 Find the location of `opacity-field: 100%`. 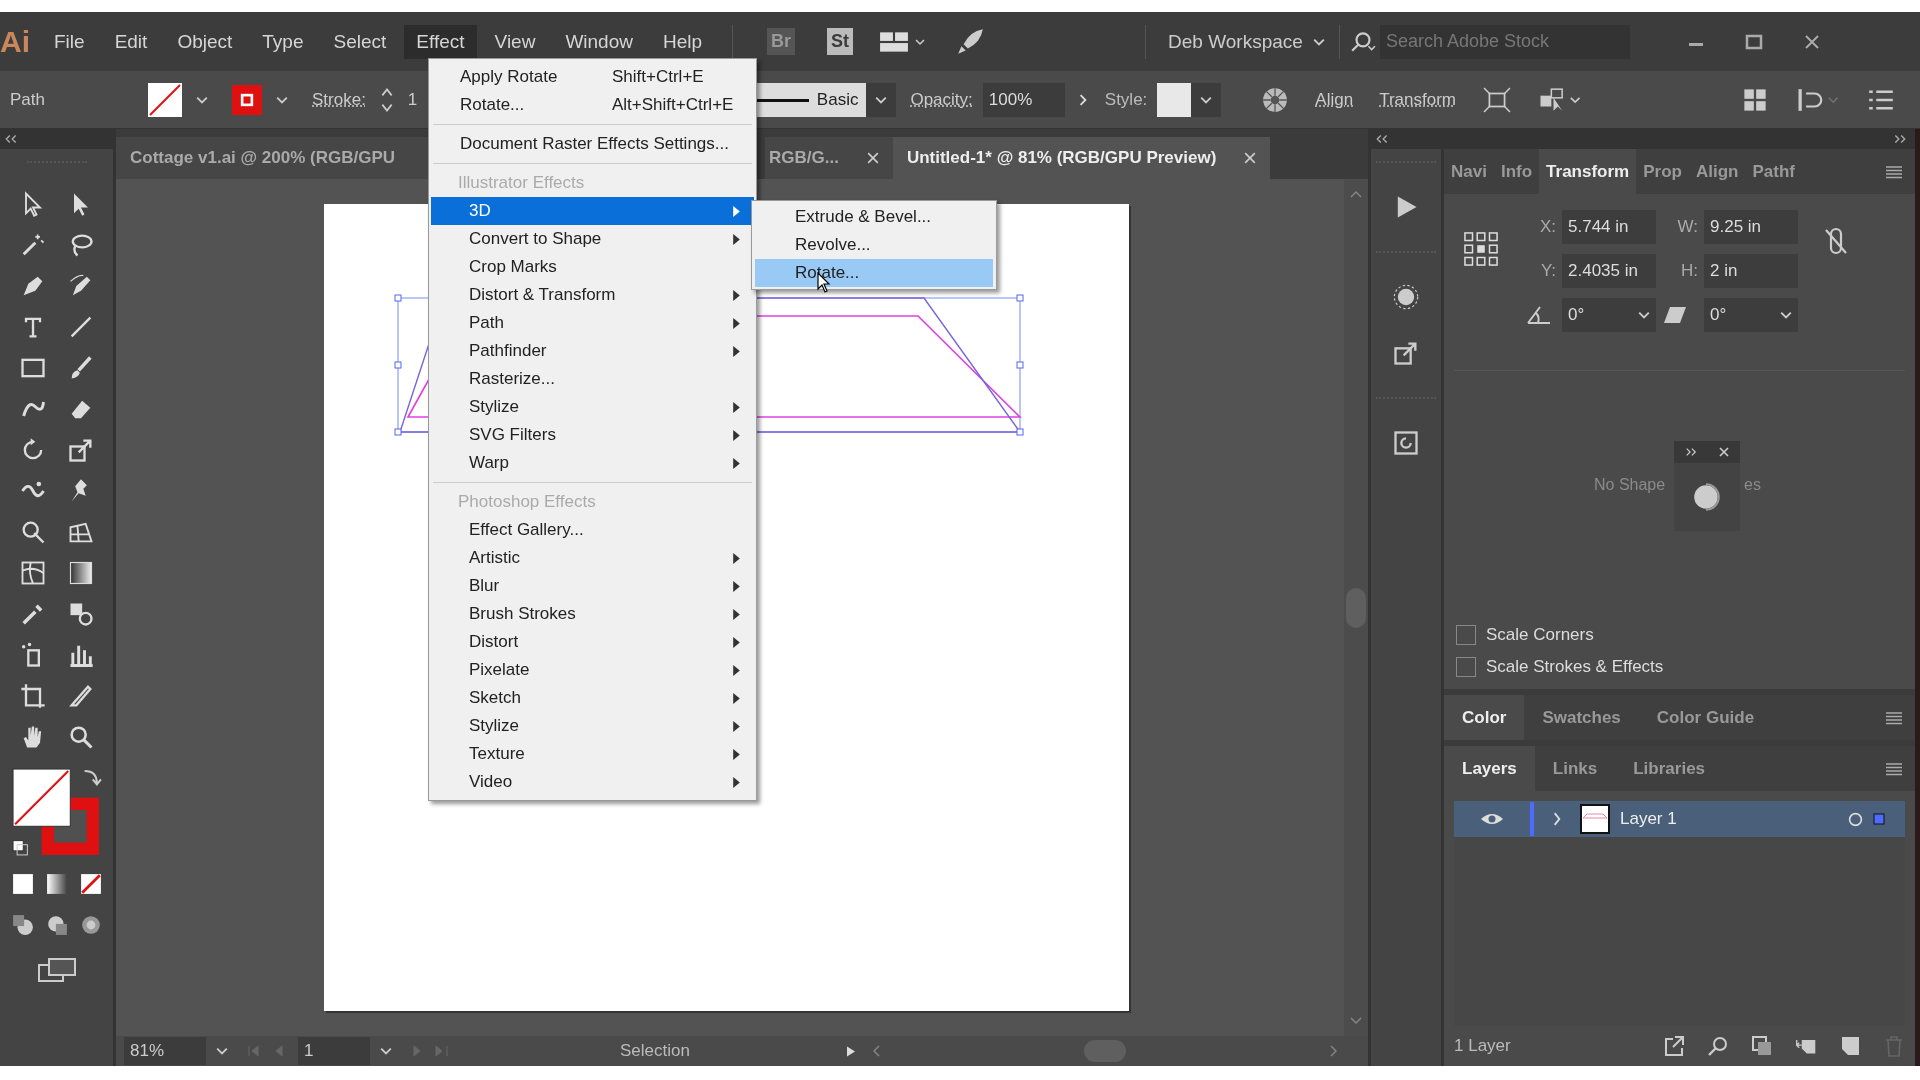

opacity-field: 100% is located at coordinates (1023, 99).